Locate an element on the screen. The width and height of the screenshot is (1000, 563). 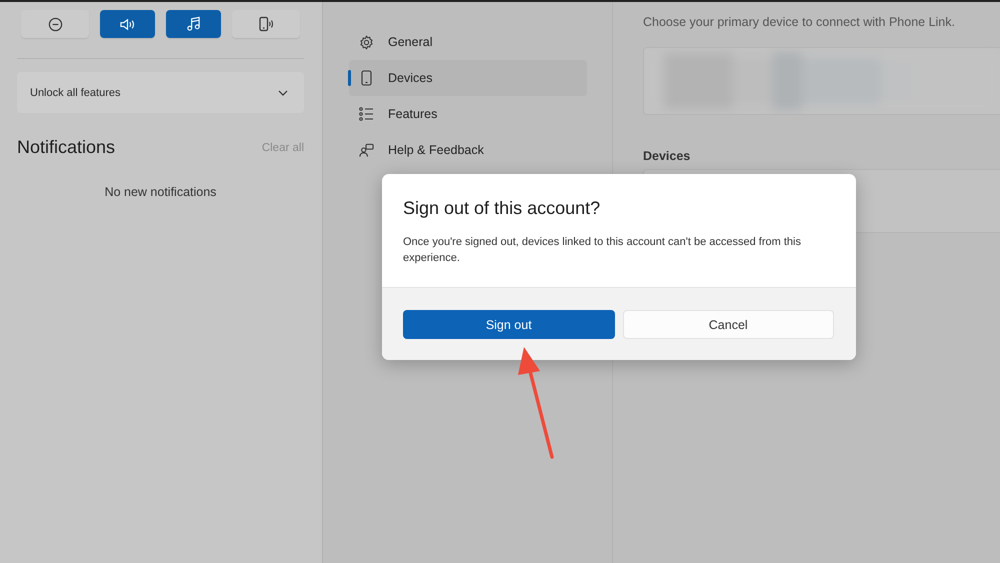
sign-out-button: Sign out is located at coordinates (508, 324).